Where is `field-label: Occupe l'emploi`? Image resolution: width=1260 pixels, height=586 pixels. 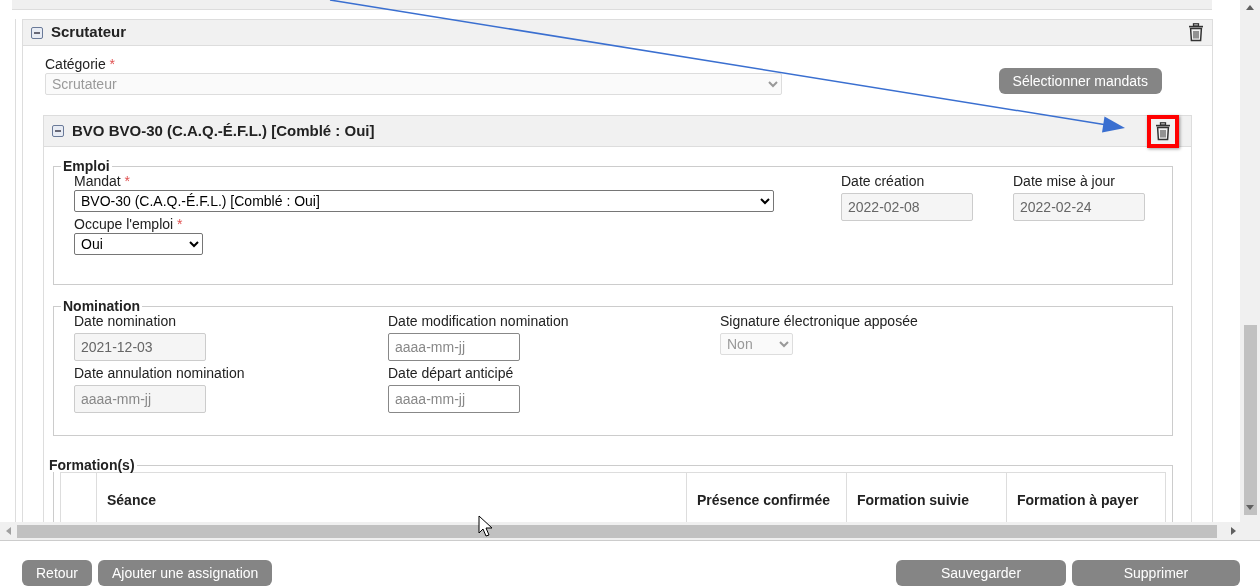
field-label: Occupe l'emploi is located at coordinates (124, 224).